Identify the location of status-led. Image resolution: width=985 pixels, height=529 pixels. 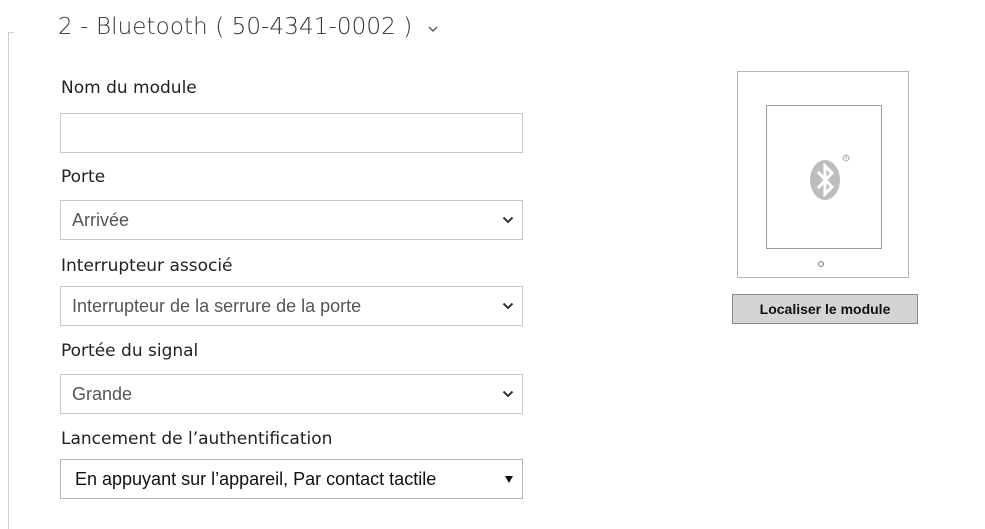
(821, 264).